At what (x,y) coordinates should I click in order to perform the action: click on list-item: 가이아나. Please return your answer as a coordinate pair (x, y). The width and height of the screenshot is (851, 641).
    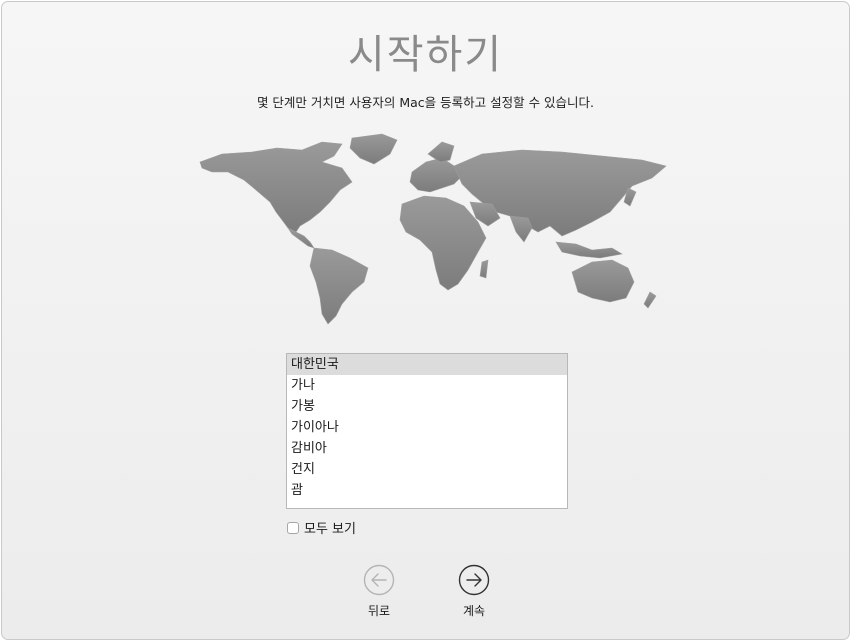
    Looking at the image, I should click on (427, 427).